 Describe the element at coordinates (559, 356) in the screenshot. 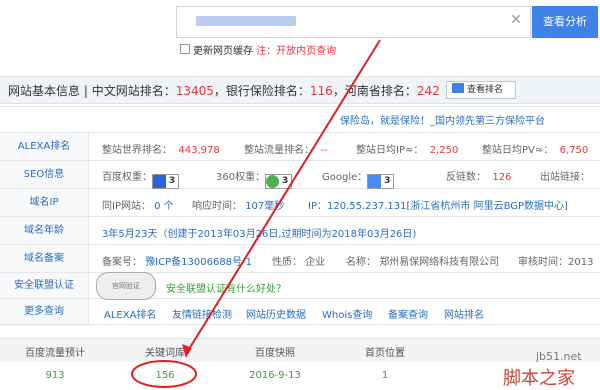

I see `watermark-site: jb51.net` at that location.